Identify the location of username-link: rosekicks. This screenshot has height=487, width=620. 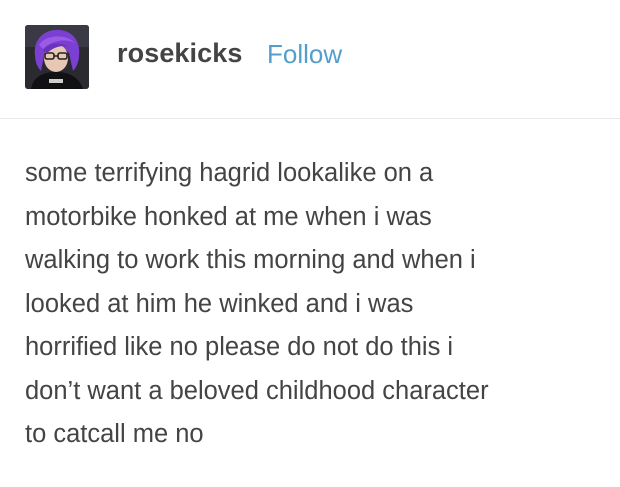
(180, 53).